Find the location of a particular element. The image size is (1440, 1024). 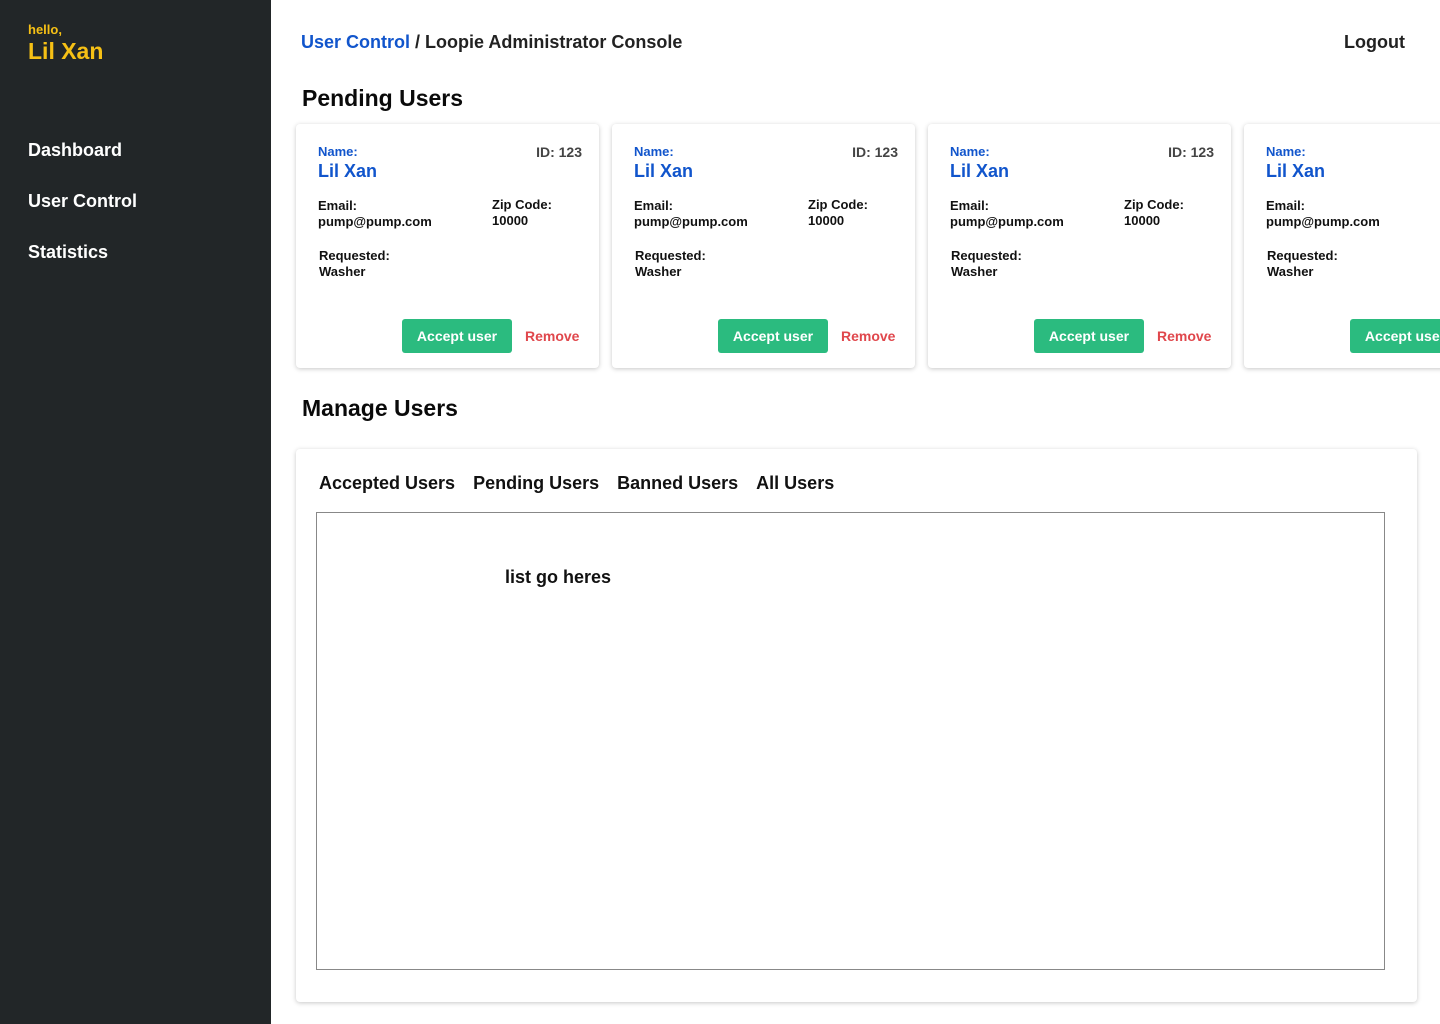

manage-users-title: Manage Users is located at coordinates (380, 408).